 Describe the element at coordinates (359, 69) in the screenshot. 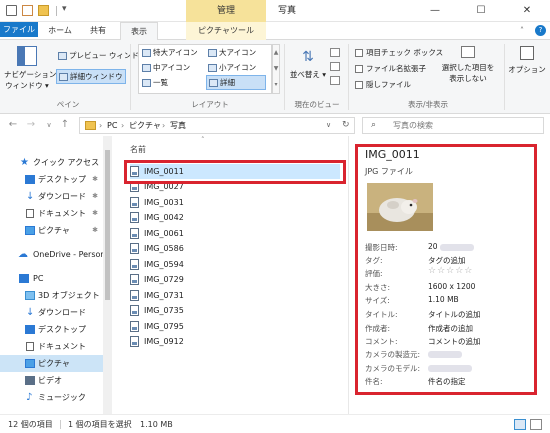

I see `file-extensions-checkbox` at that location.